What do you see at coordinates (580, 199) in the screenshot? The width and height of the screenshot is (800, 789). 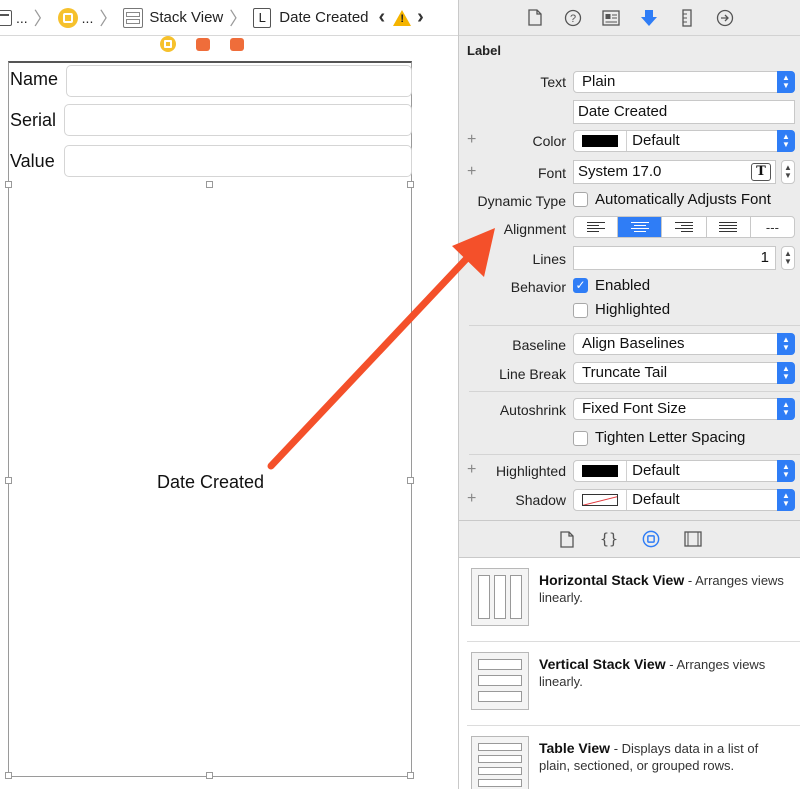 I see `adjusts-font-checkbox` at bounding box center [580, 199].